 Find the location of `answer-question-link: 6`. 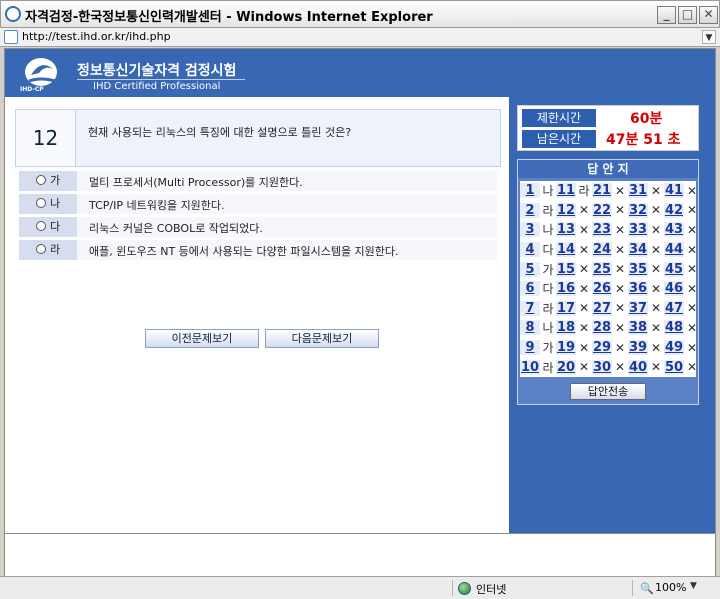

answer-question-link: 6 is located at coordinates (530, 289).